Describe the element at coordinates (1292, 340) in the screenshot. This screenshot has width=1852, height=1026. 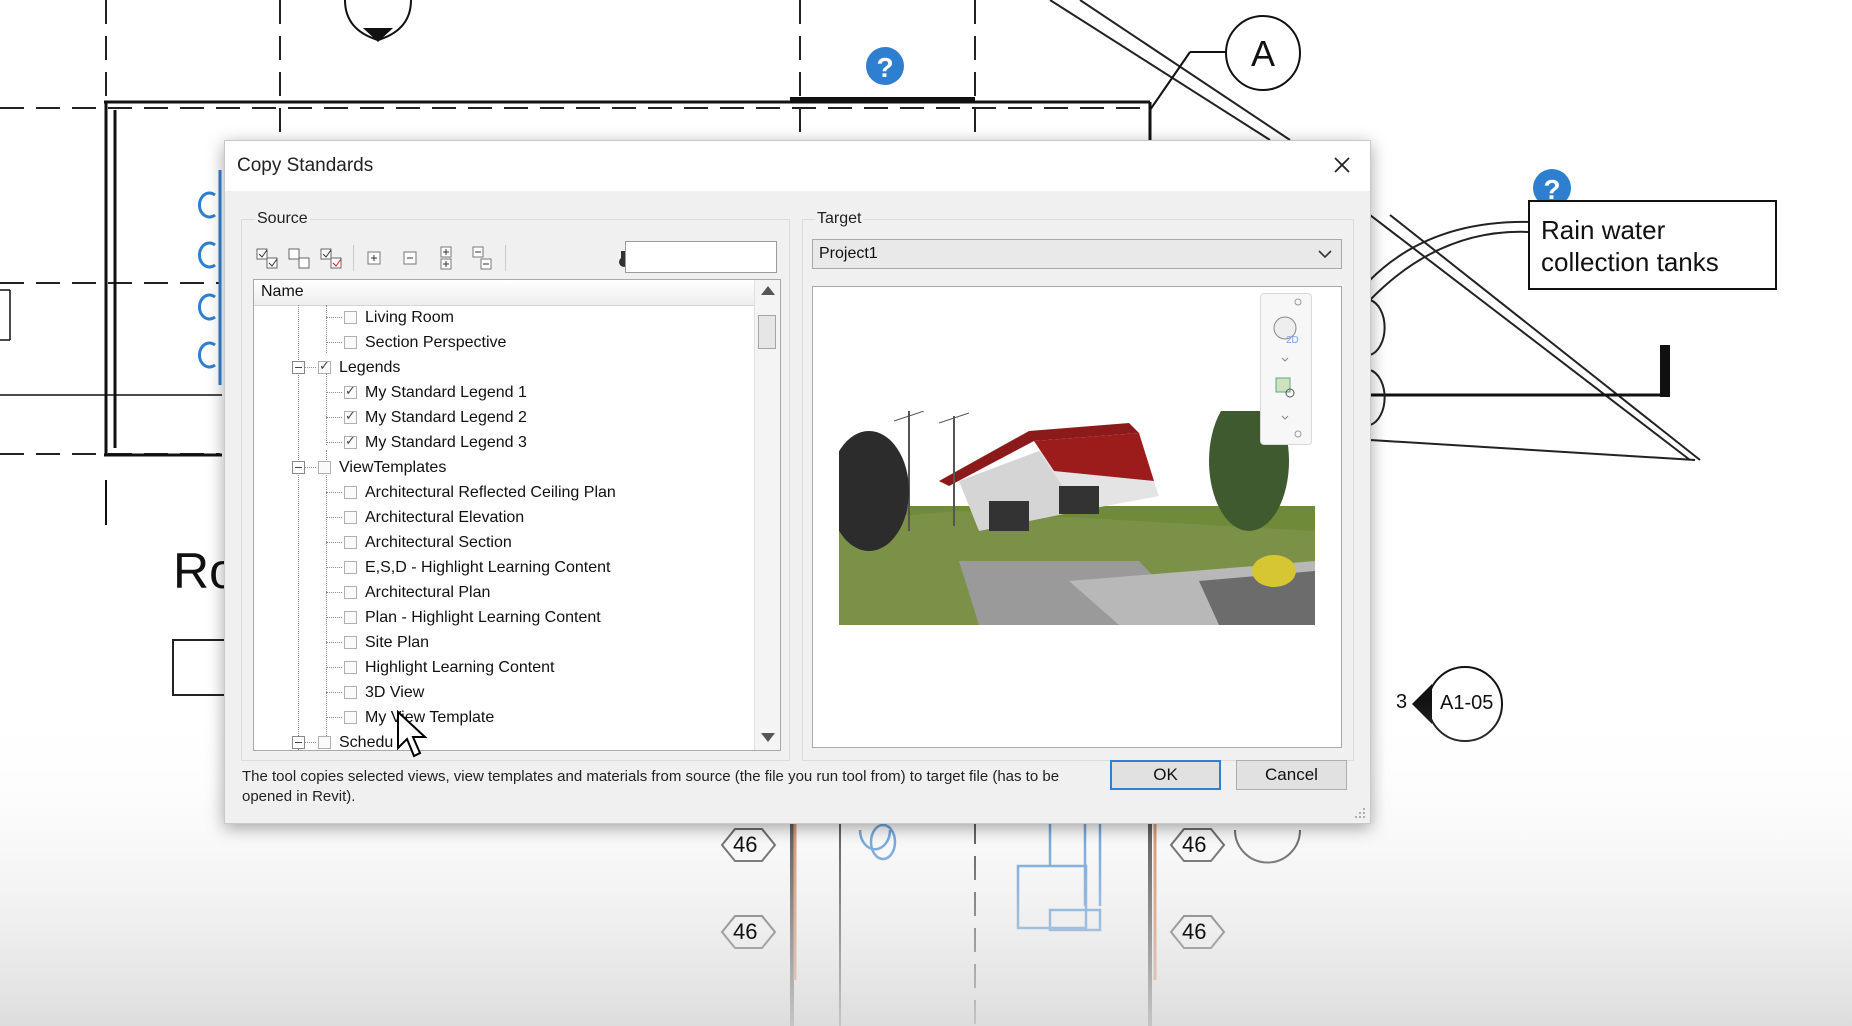
I see `view-cube-2d-label: 2D` at that location.